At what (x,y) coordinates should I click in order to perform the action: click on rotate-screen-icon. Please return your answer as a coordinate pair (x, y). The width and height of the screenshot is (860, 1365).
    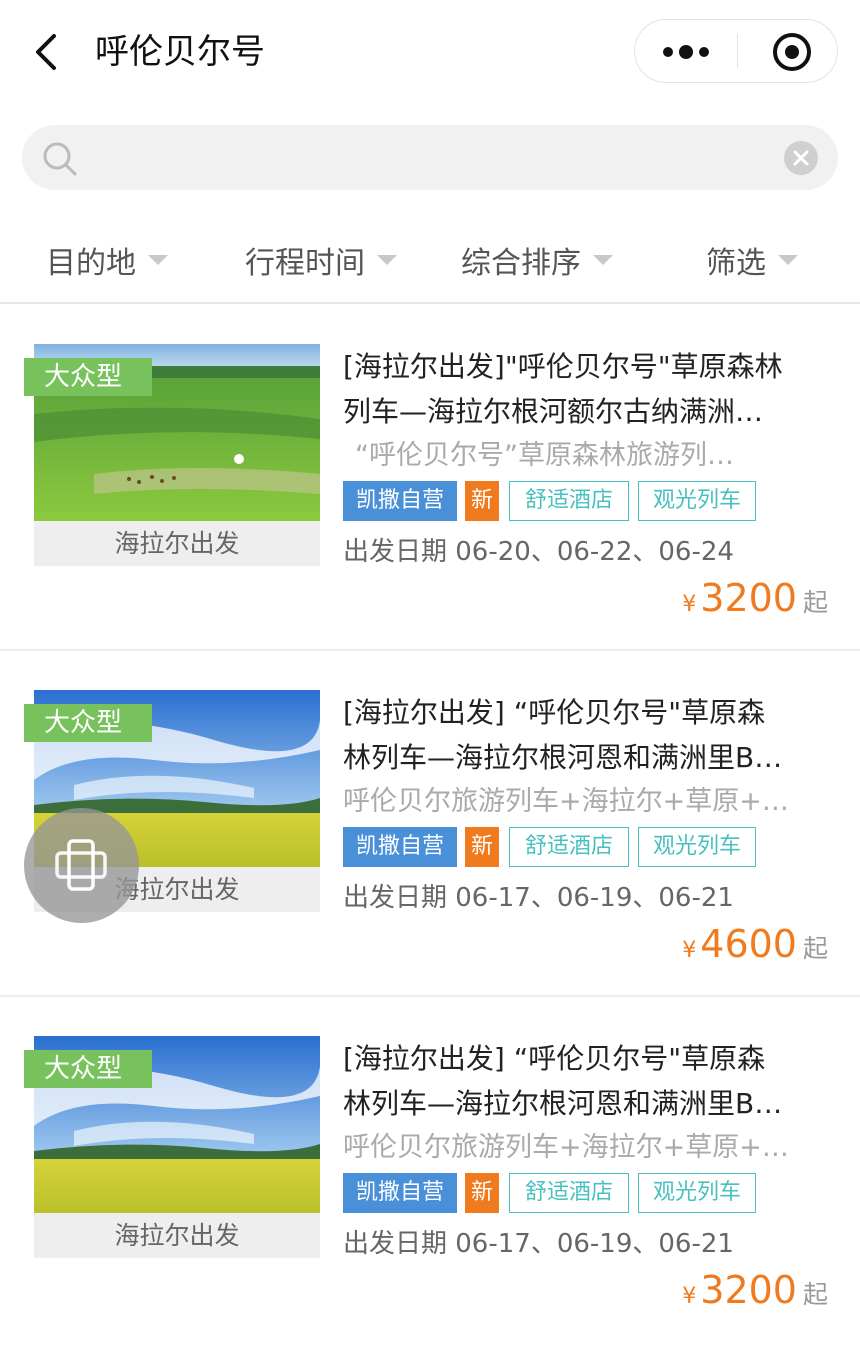
    Looking at the image, I should click on (81, 865).